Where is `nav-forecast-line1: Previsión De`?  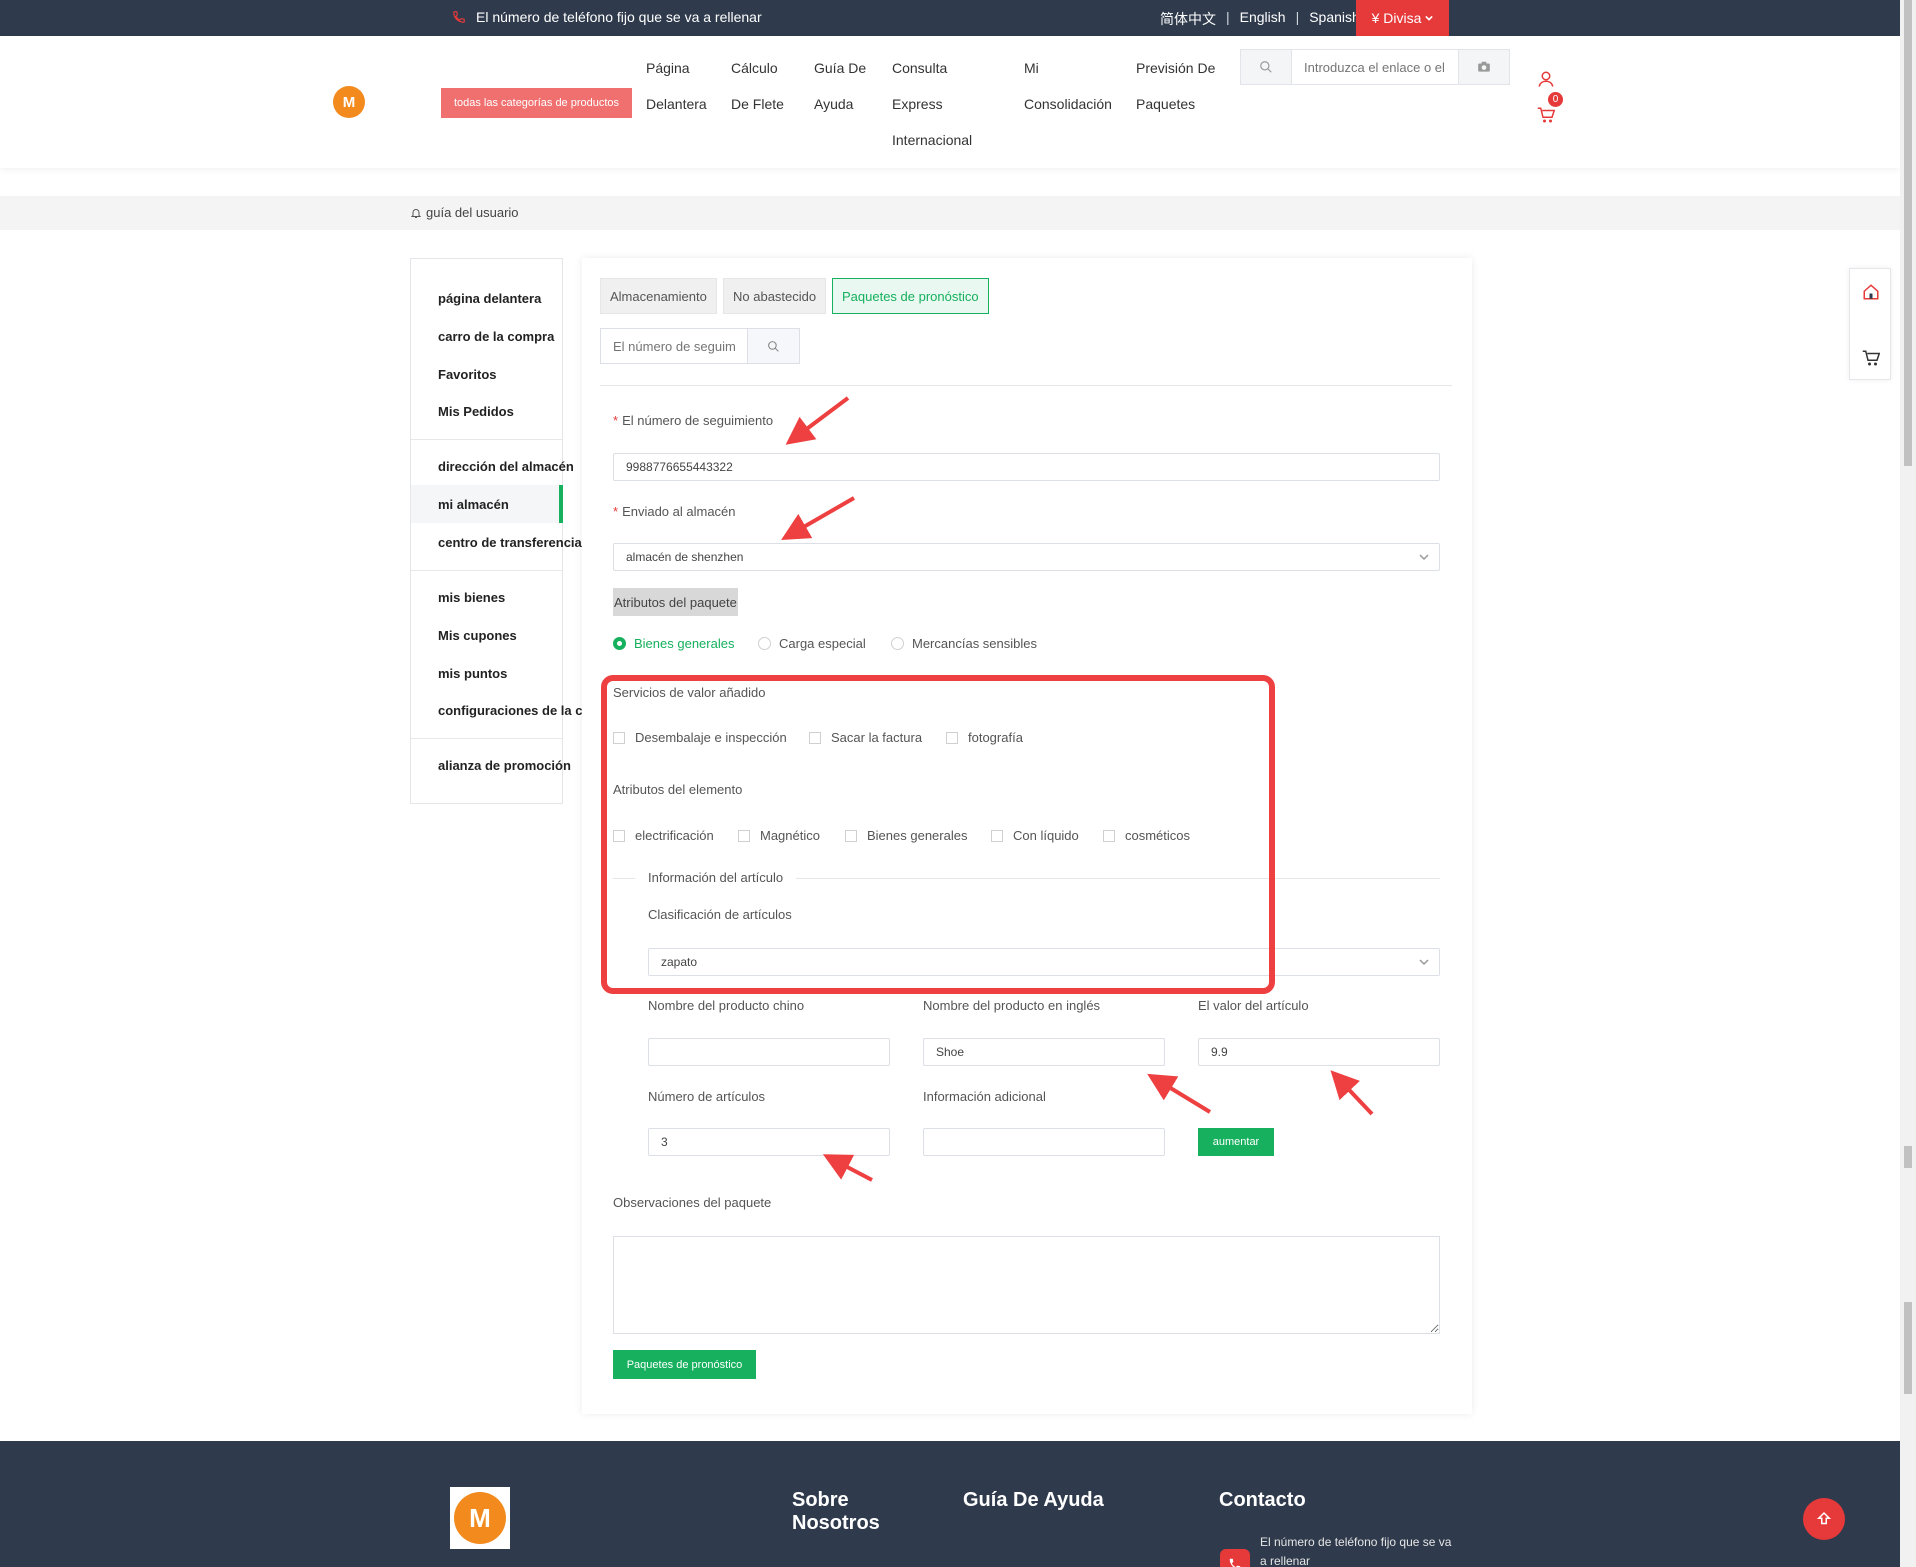
nav-forecast-line1: Previsión De is located at coordinates (1176, 68).